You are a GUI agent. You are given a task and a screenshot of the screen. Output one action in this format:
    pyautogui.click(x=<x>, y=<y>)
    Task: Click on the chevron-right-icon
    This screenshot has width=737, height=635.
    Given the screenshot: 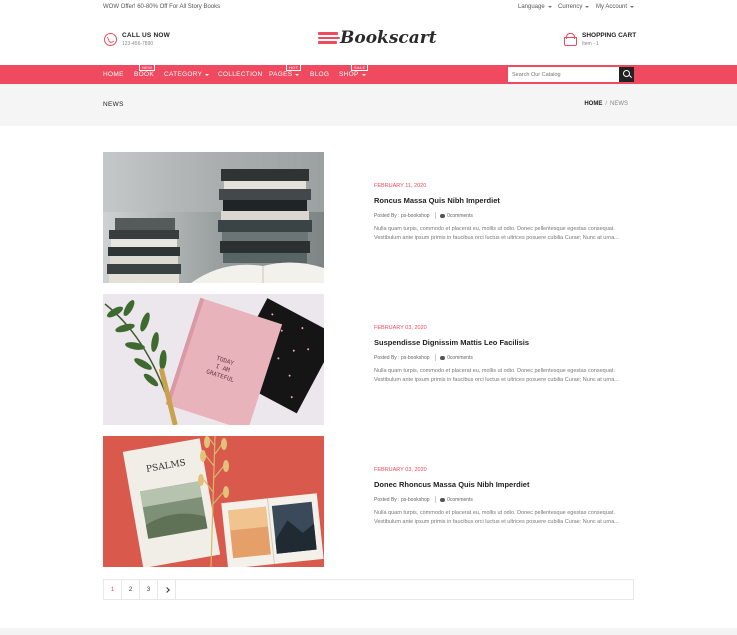 What is the action you would take?
    pyautogui.click(x=167, y=589)
    